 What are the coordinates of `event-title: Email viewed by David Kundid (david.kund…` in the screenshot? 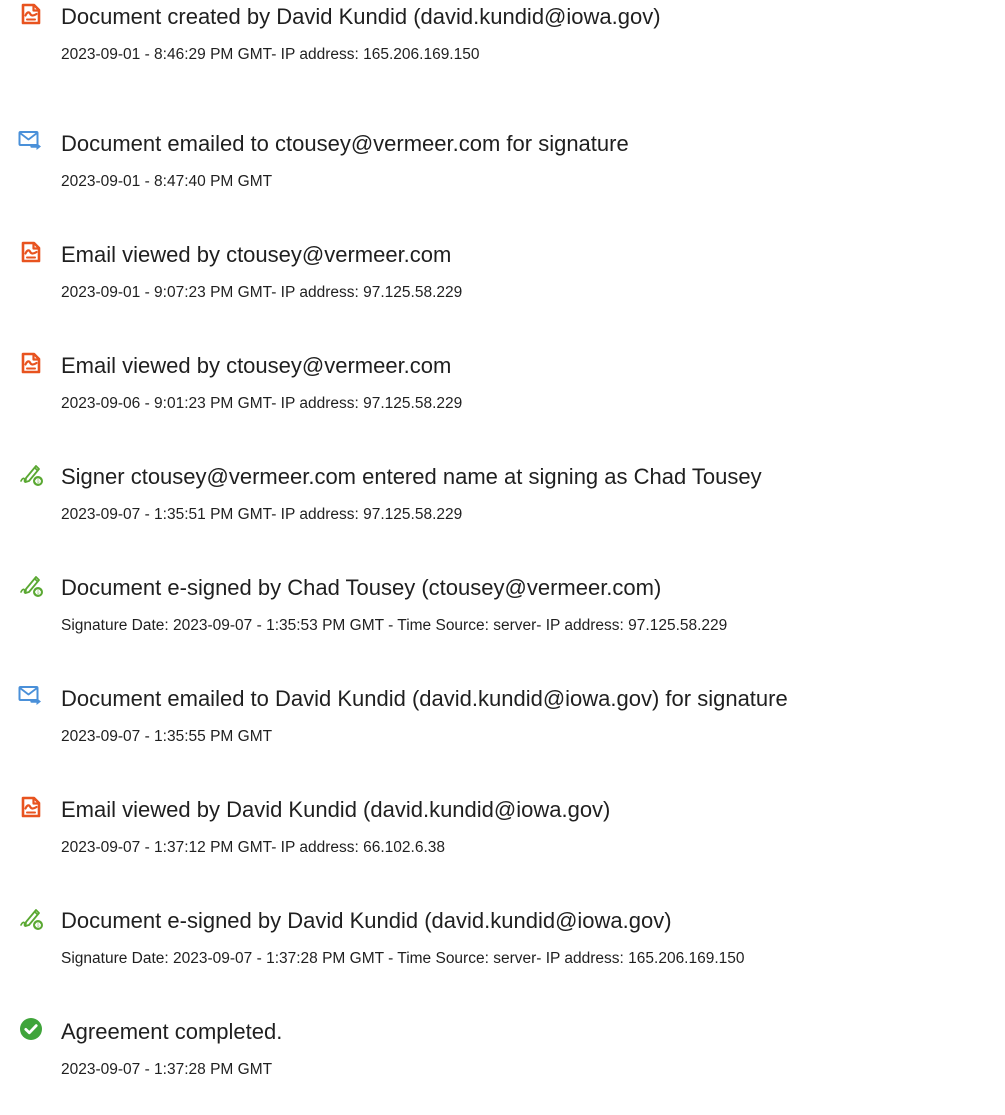 It's located at (336, 809).